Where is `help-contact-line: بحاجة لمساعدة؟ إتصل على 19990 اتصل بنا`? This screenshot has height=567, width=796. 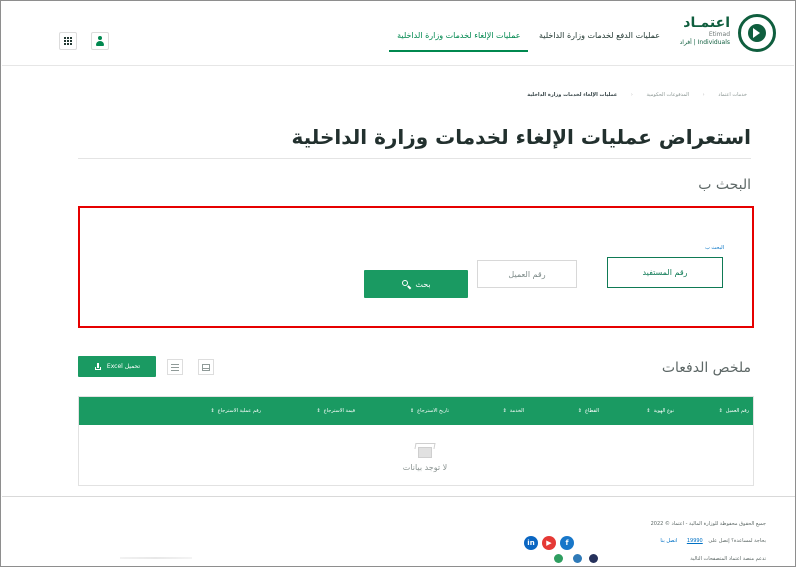 help-contact-line: بحاجة لمساعدة؟ إتصل على 19990 اتصل بنا is located at coordinates (711, 541).